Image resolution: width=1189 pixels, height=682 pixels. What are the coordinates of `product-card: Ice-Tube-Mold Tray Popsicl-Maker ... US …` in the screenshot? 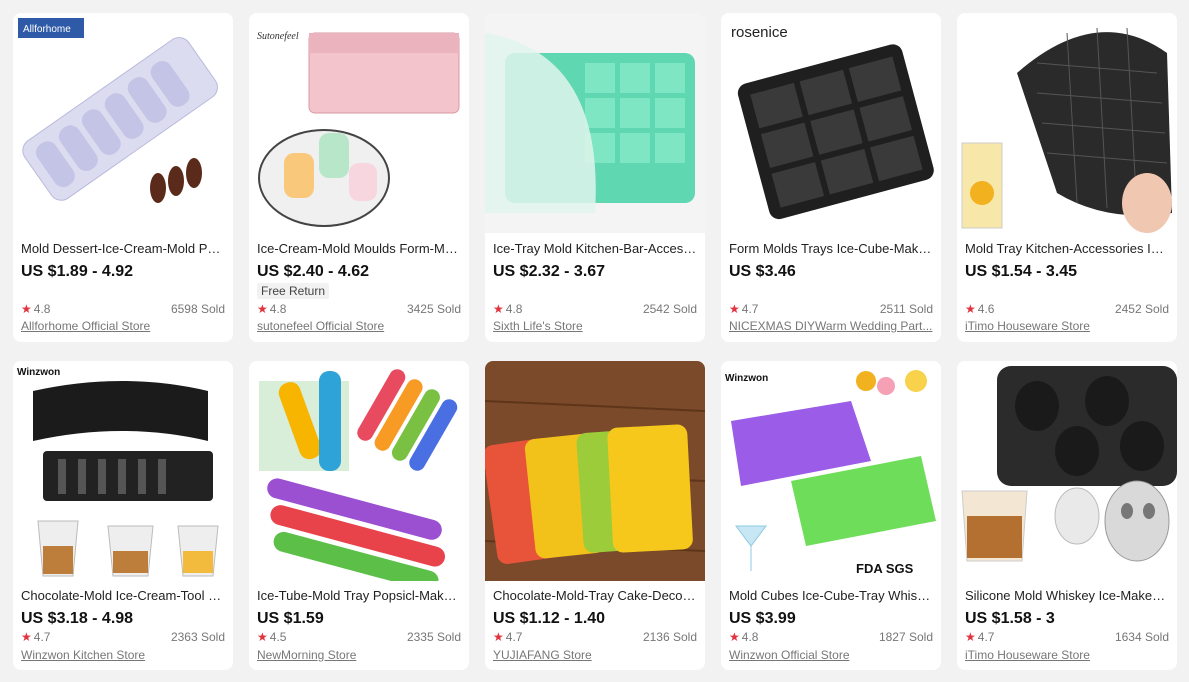 It's located at (359, 515).